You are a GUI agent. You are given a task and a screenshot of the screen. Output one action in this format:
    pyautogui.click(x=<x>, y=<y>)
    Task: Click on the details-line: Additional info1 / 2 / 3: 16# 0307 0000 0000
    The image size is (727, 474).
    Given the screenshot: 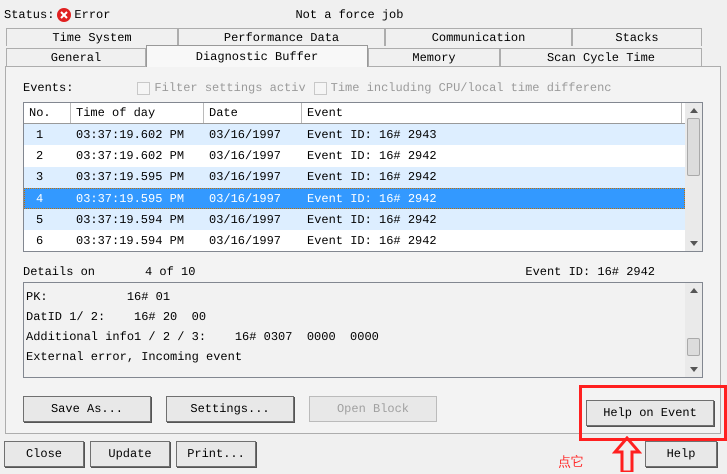 What is the action you would take?
    pyautogui.click(x=203, y=337)
    